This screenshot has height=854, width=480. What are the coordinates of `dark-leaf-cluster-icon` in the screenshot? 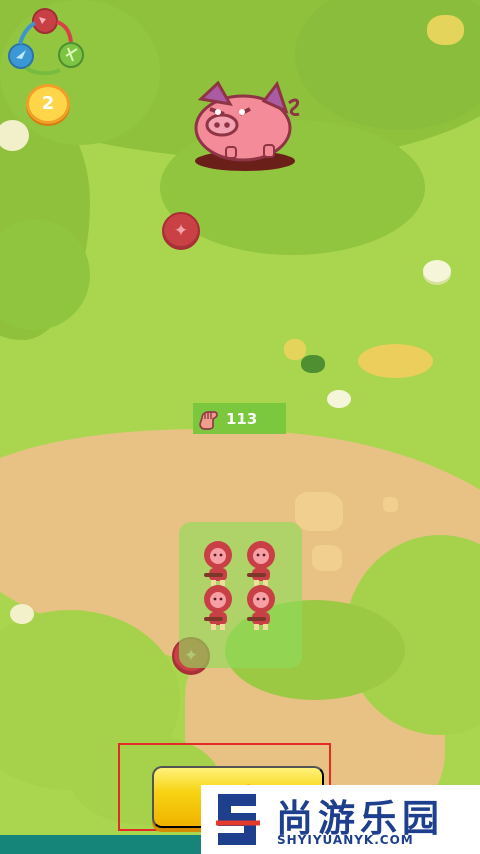 It's located at (313, 364).